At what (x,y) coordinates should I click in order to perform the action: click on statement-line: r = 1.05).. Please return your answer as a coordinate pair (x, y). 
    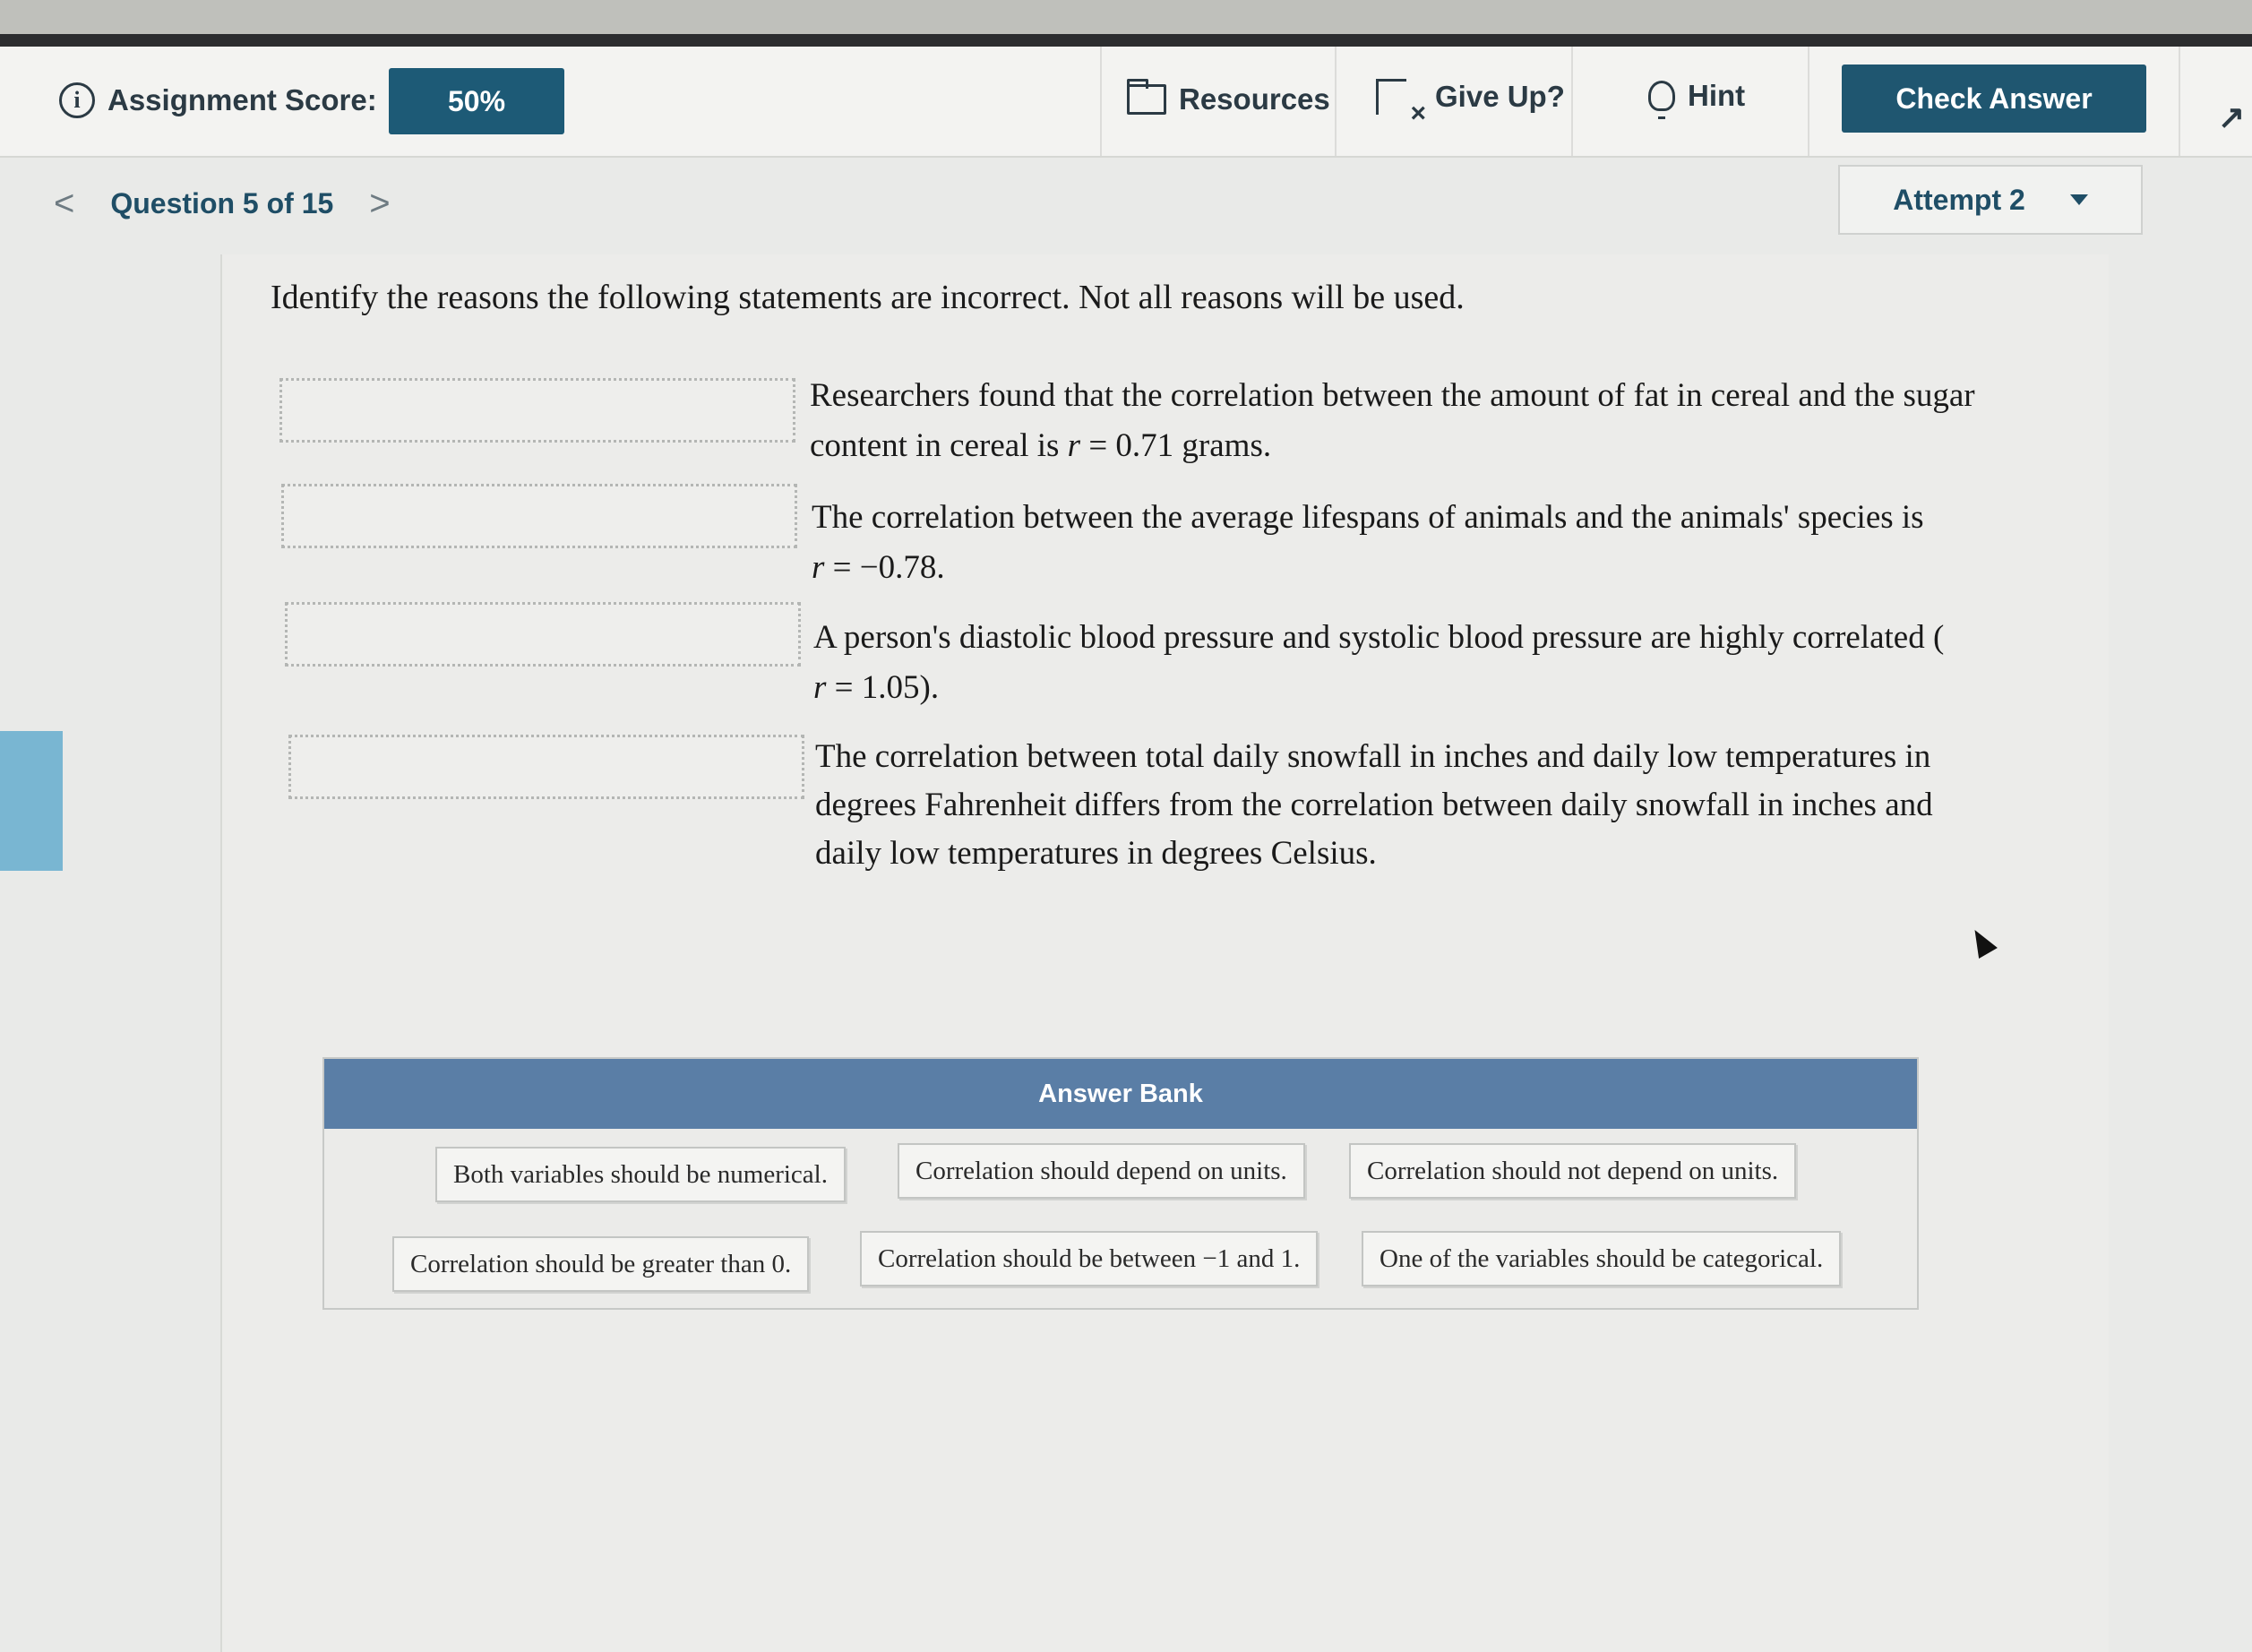
    Looking at the image, I should click on (1440, 688).